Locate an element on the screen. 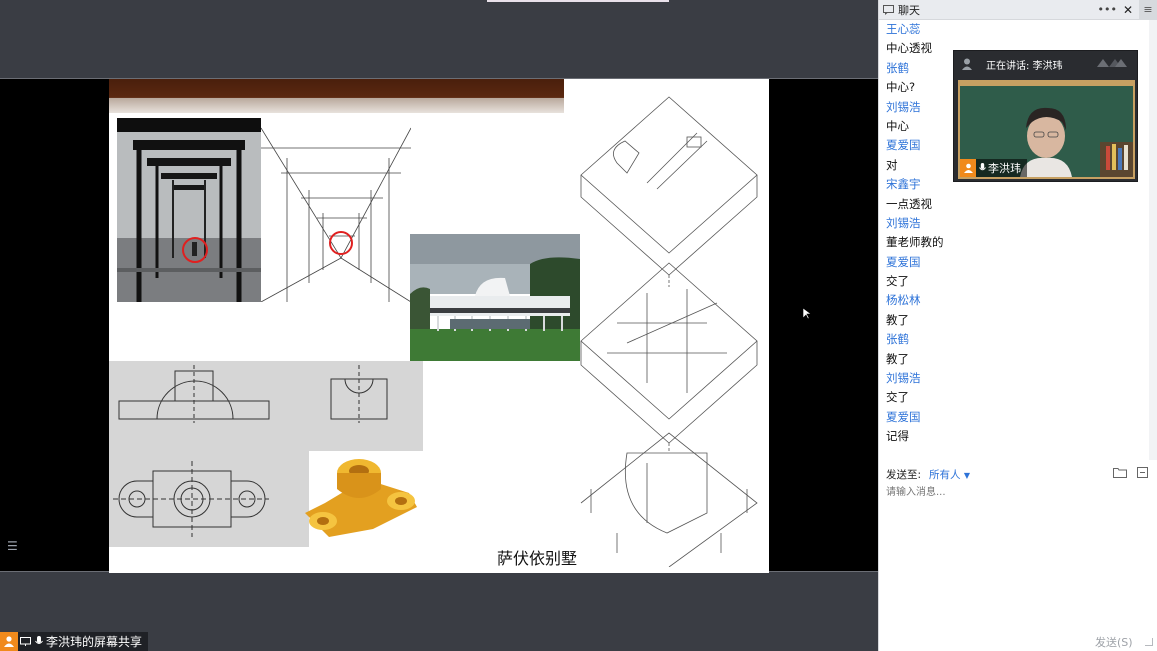 Image resolution: width=1157 pixels, height=651 pixels. close-icon: ✕ is located at coordinates (1128, 10).